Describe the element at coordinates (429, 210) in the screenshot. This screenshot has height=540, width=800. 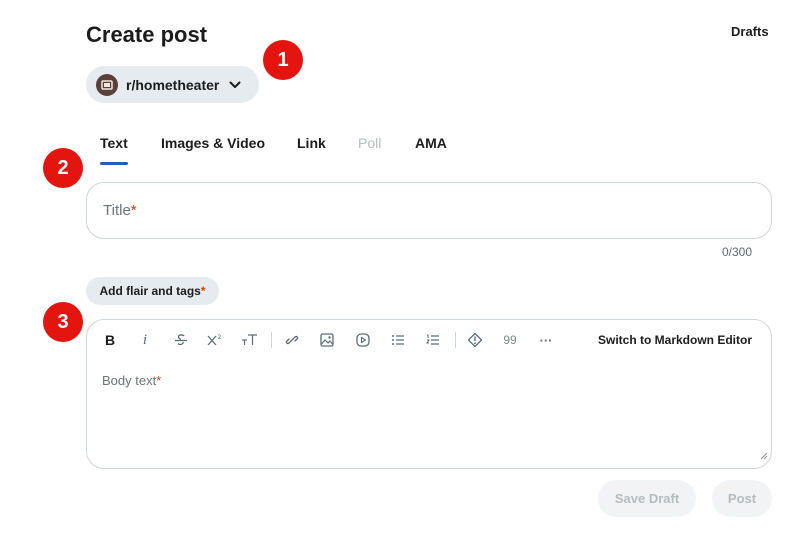
I see `title-input: Title *` at that location.